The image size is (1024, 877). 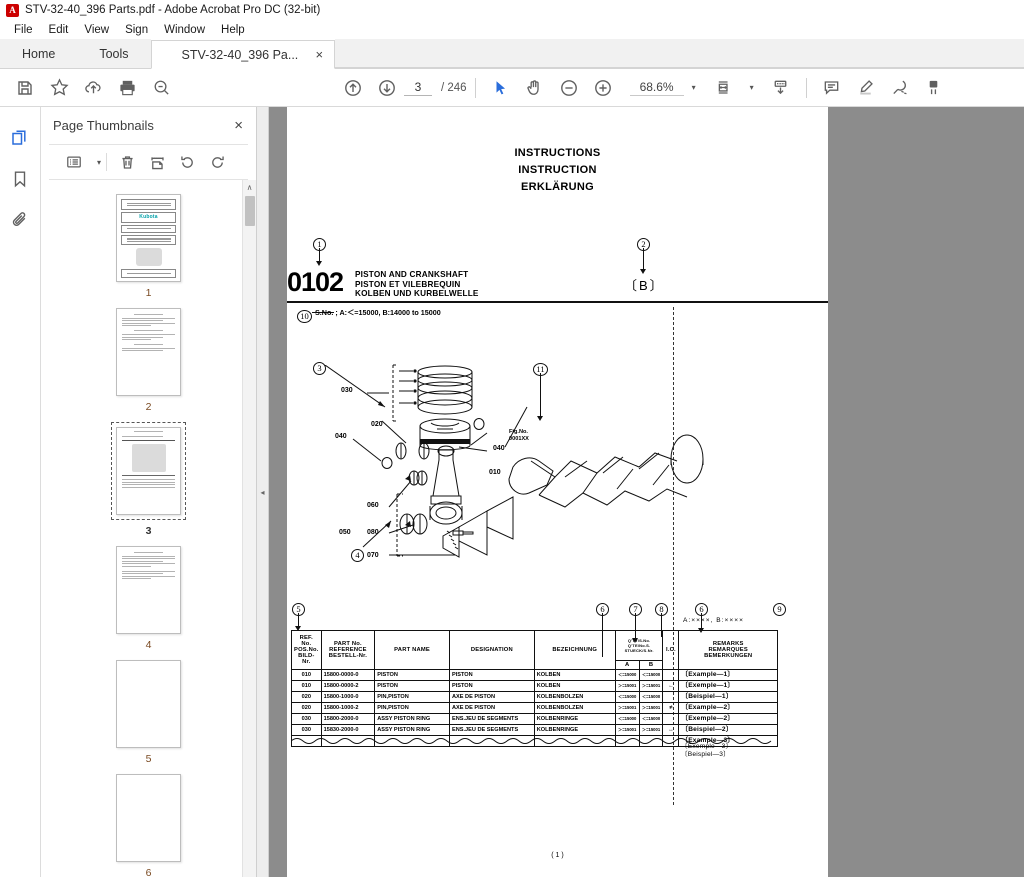 I want to click on page-number-input, so click(x=418, y=87).